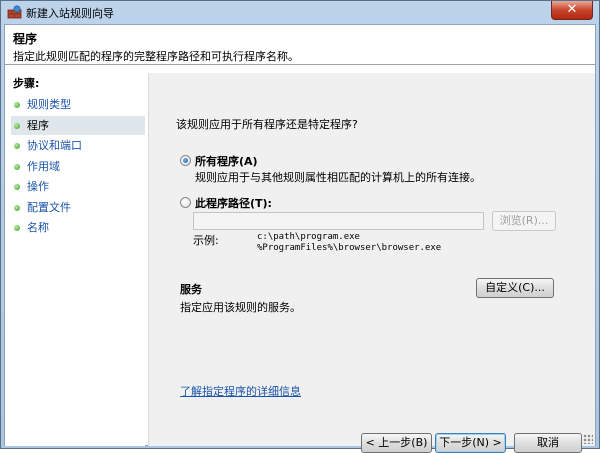 The width and height of the screenshot is (600, 453). Describe the element at coordinates (338, 221) in the screenshot. I see `program-path-input` at that location.